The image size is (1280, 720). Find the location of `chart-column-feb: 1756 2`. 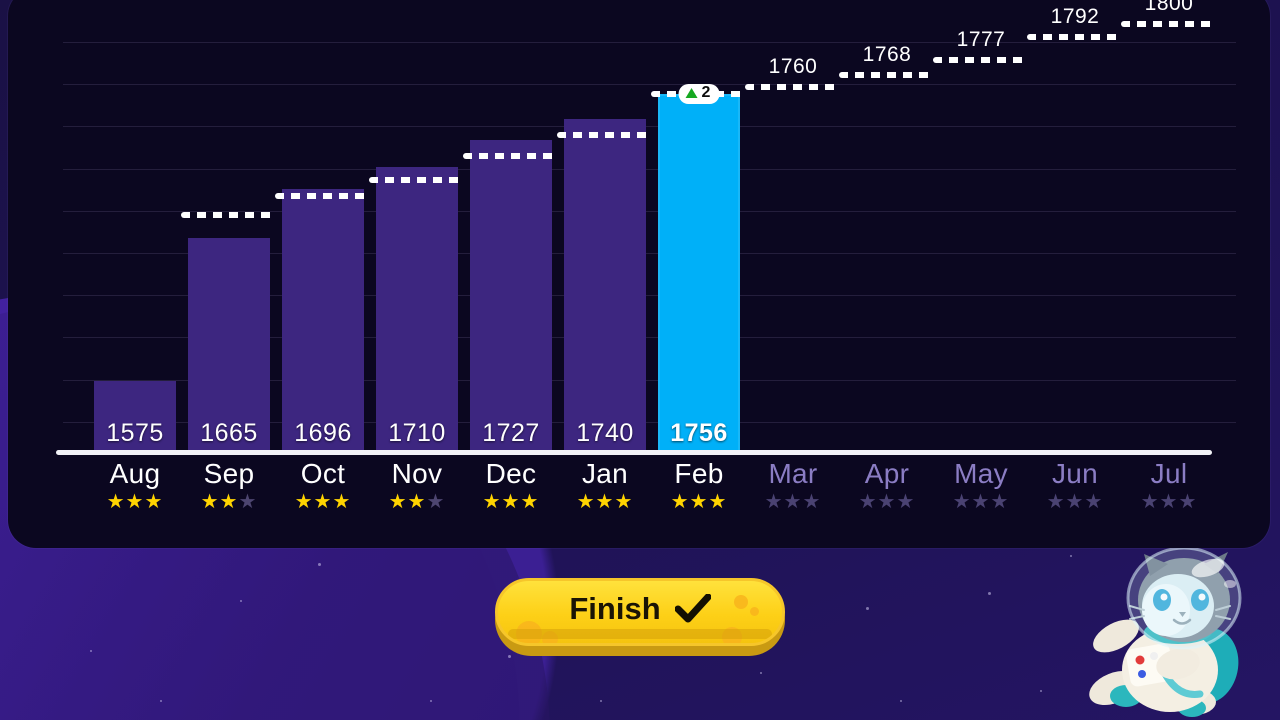

chart-column-feb: 1756 2 is located at coordinates (699, 226).